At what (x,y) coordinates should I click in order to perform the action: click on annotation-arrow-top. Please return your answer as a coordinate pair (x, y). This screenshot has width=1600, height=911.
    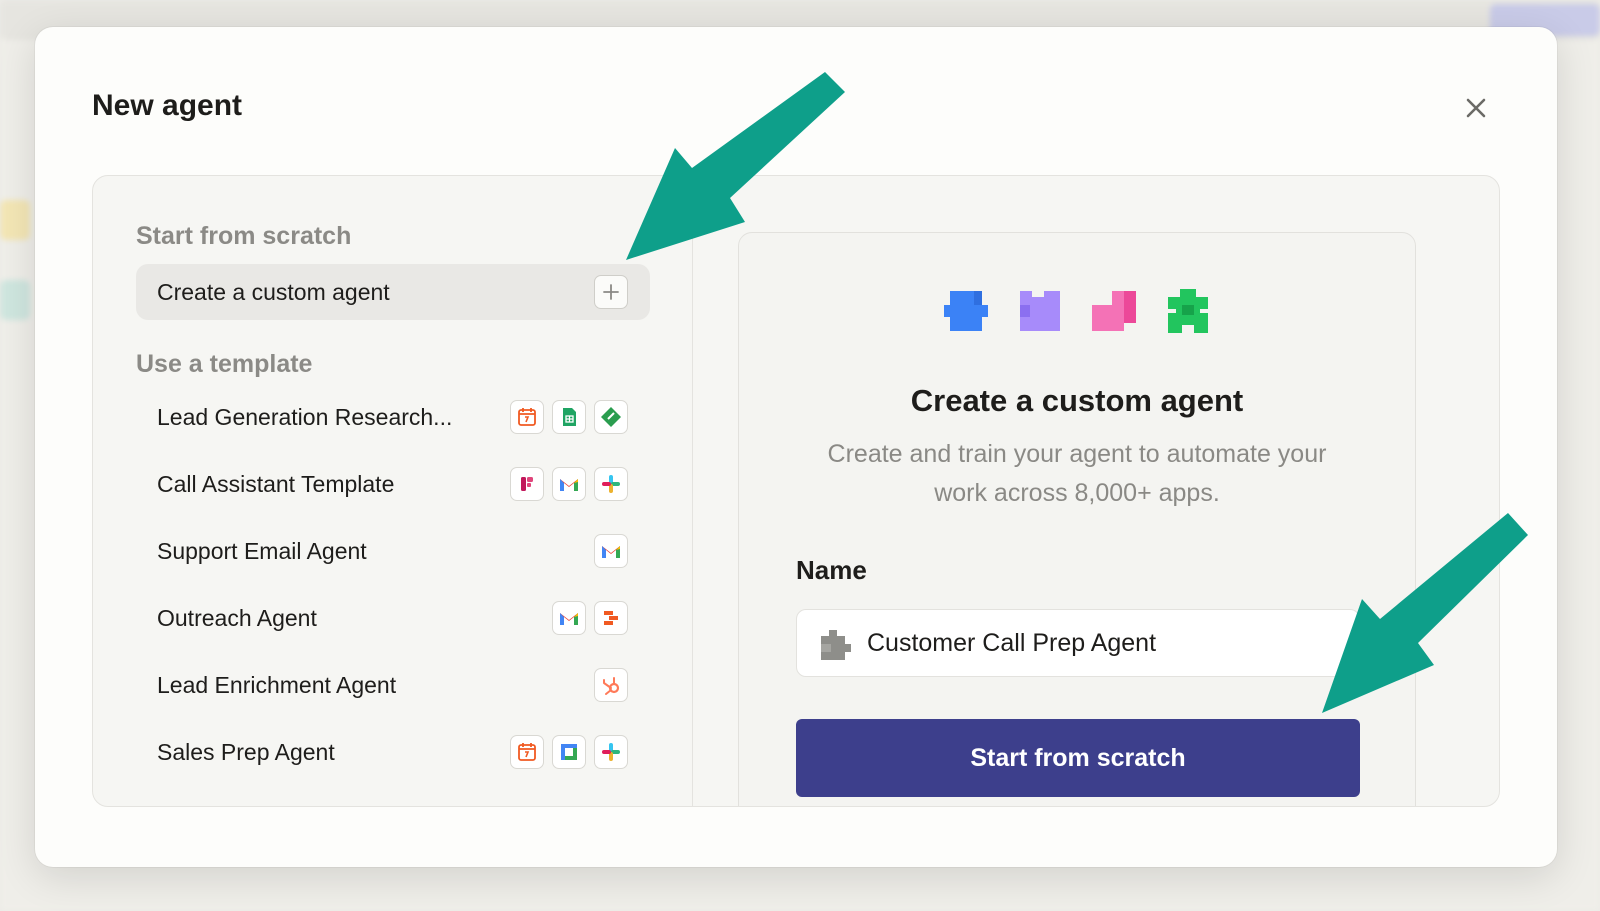
    Looking at the image, I should click on (735, 166).